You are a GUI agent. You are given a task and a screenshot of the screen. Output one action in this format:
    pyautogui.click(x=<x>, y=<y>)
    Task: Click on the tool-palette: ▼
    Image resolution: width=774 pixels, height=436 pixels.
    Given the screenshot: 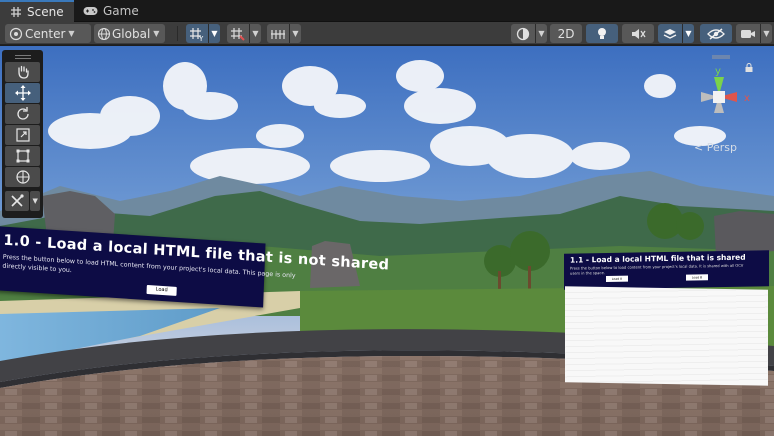 What is the action you would take?
    pyautogui.click(x=22, y=134)
    